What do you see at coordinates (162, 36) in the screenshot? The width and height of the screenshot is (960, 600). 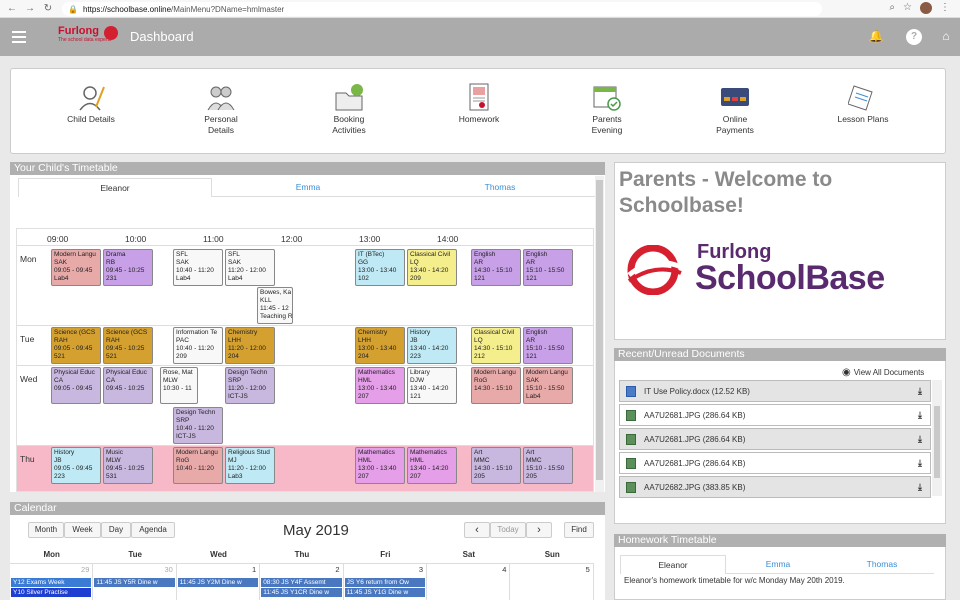 I see `page-title: Dashboard` at bounding box center [162, 36].